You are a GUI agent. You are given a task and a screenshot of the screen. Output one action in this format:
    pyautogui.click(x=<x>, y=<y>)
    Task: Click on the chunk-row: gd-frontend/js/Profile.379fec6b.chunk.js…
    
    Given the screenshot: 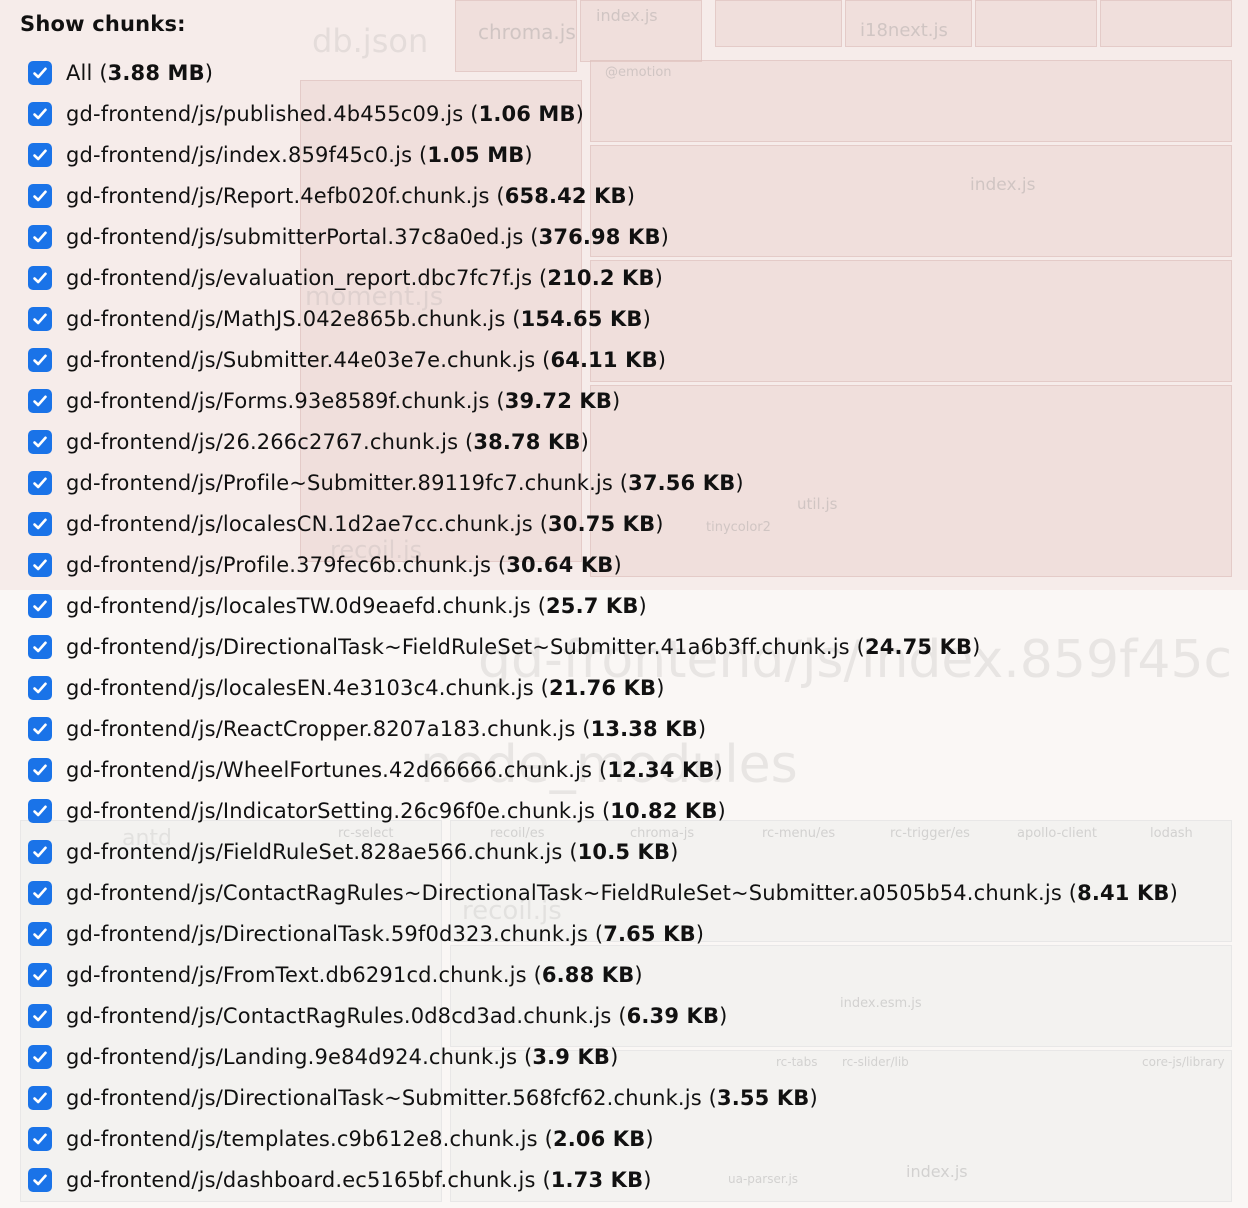 What is the action you would take?
    pyautogui.click(x=325, y=565)
    